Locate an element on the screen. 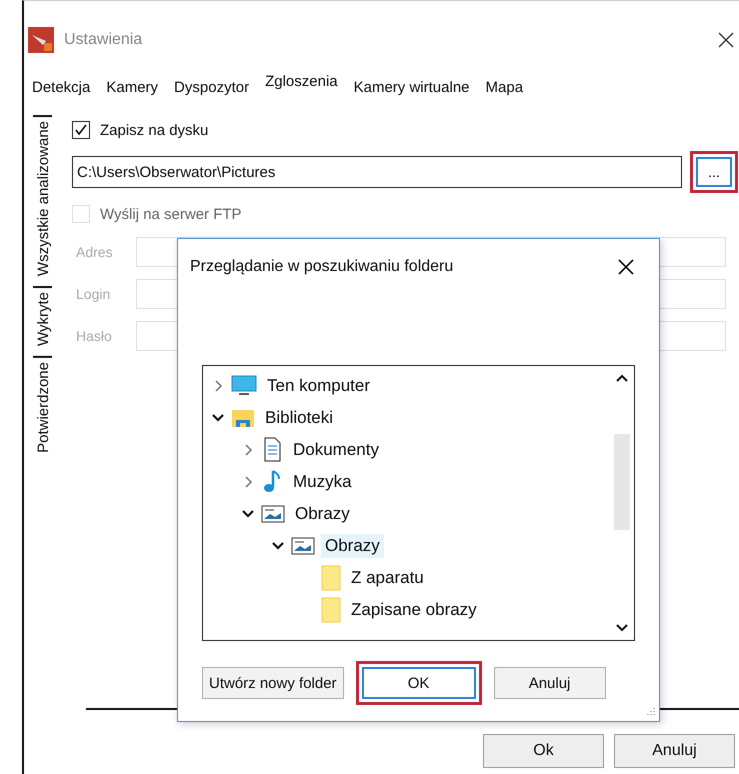  vertical-tab: Potwierdzone is located at coordinates (42, 406).